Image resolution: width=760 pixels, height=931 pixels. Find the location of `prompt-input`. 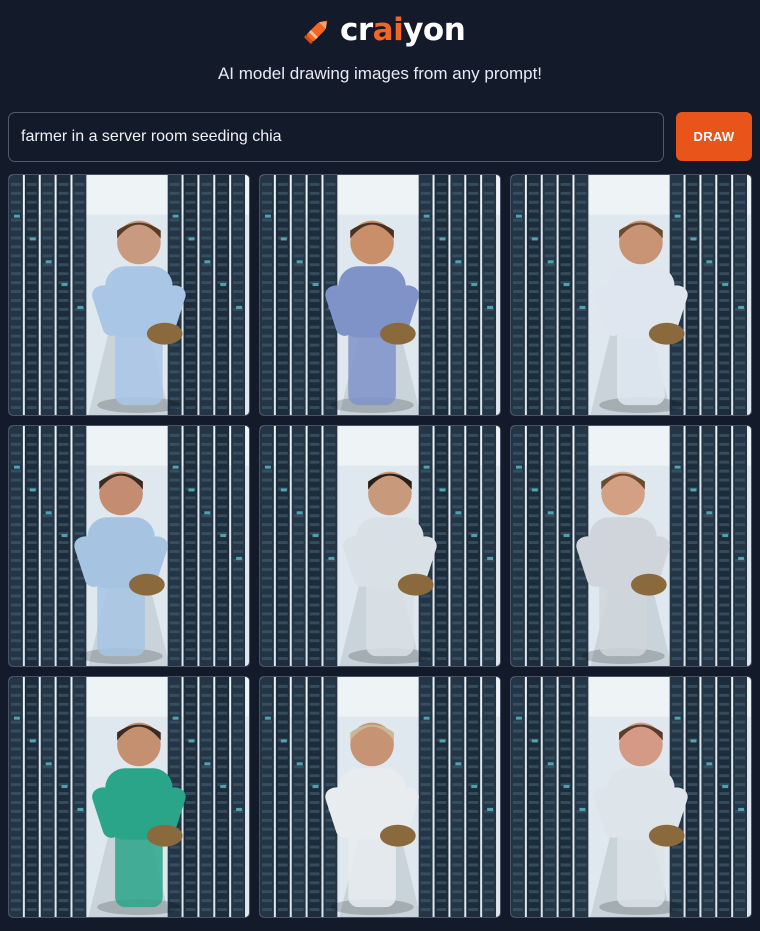

prompt-input is located at coordinates (336, 137).